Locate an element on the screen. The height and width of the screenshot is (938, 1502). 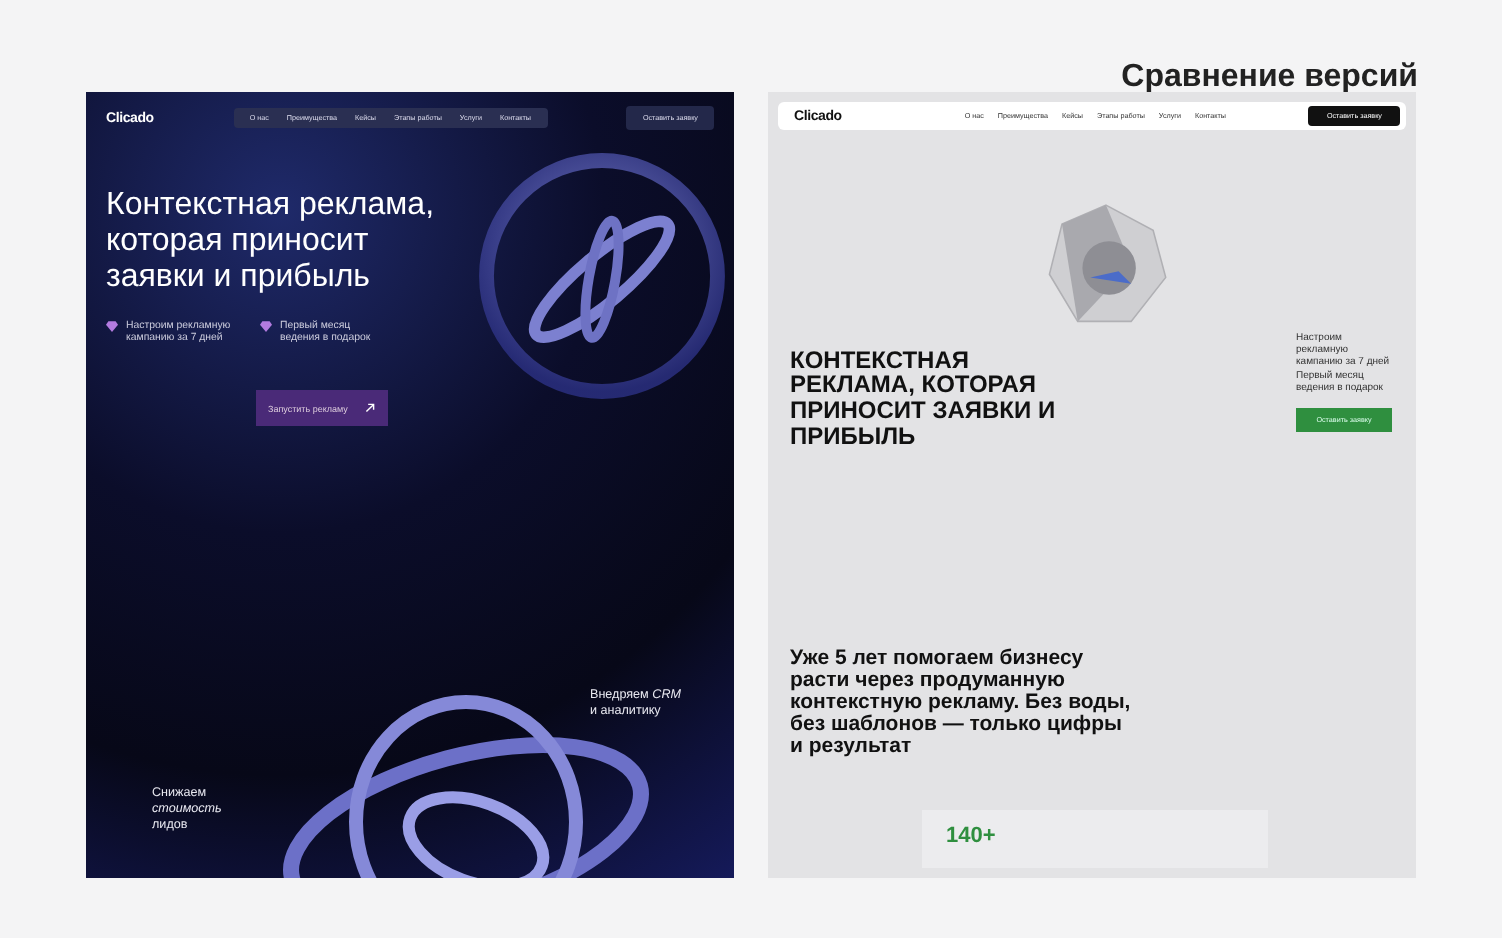
intro-text: Уже 5 лет помогаем бизнесу расти через продуманную контекстную рекламу. Без воды, без шаблонов — только цифры и результат is located at coordinates (961, 703).